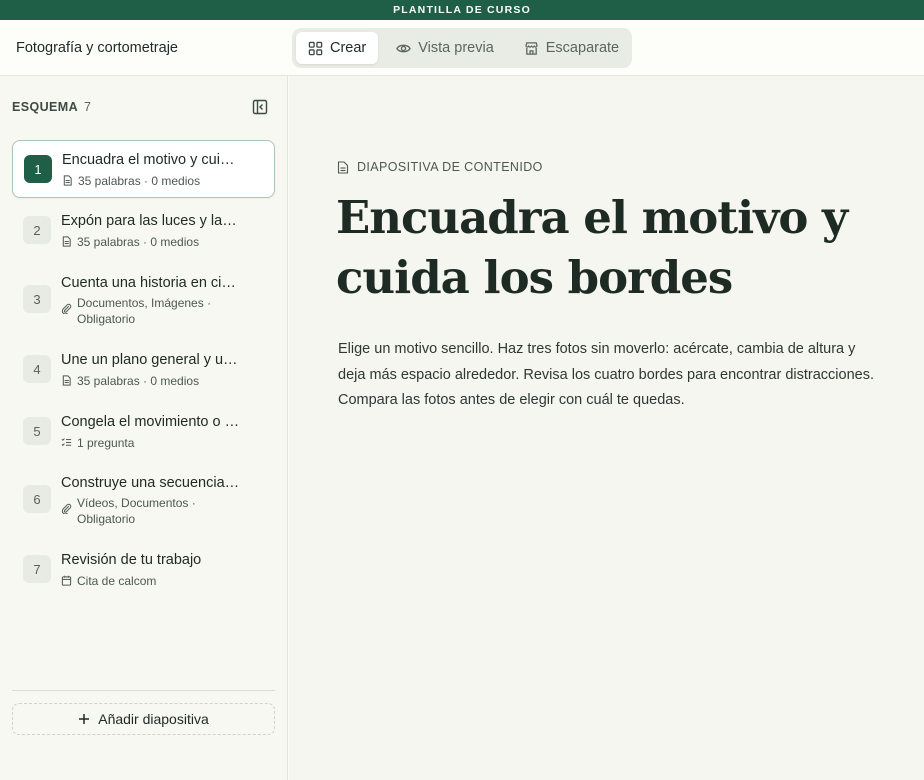  I want to click on slide-heading: Encuadra el motivo y cuida los bordes, so click(616, 248).